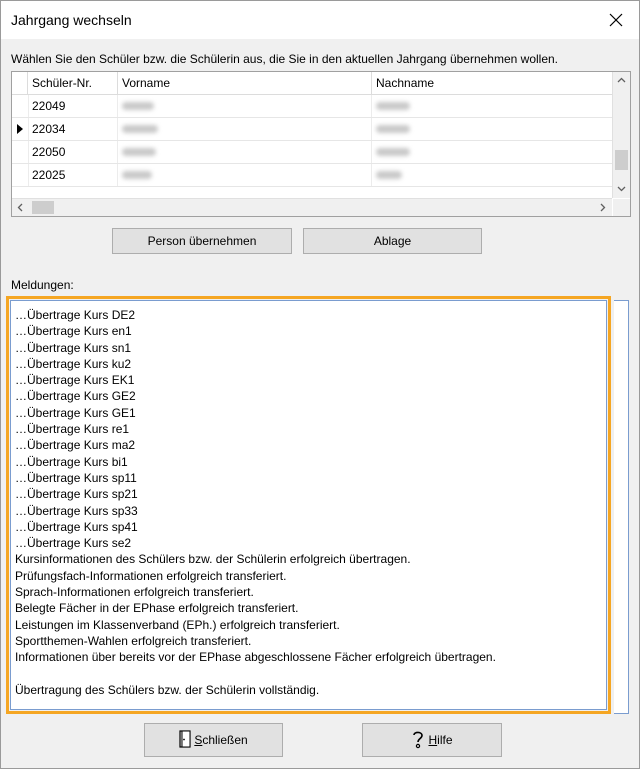  I want to click on vertical-scroll-thumb, so click(621, 160).